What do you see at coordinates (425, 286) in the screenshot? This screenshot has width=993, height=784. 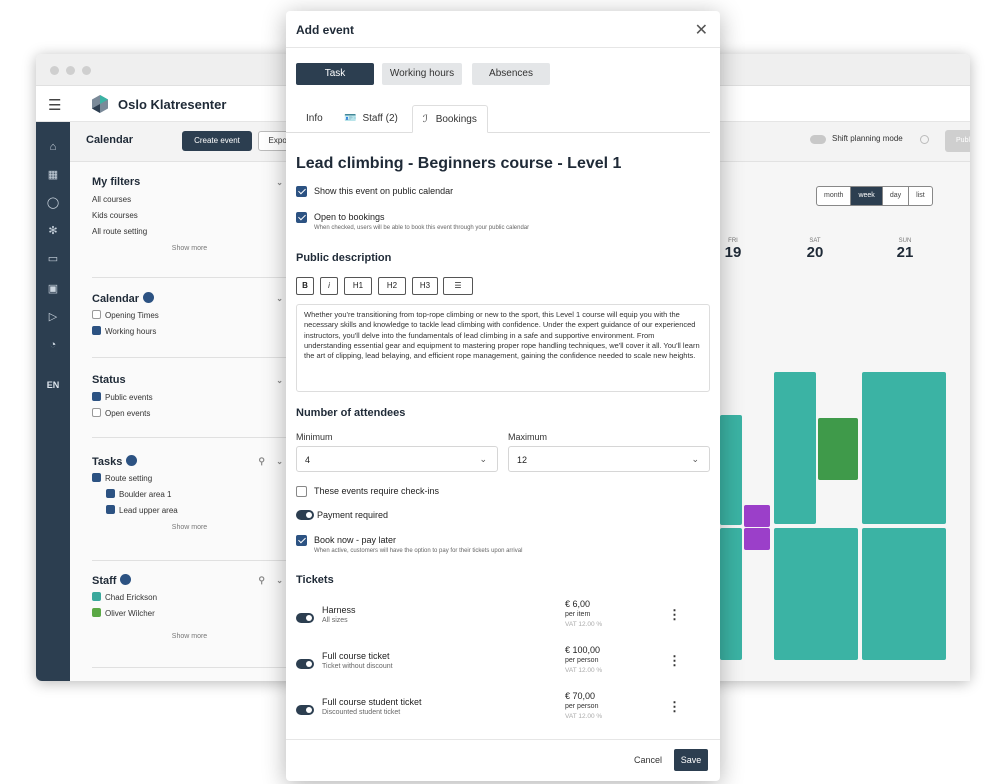 I see `h3-button: H3` at bounding box center [425, 286].